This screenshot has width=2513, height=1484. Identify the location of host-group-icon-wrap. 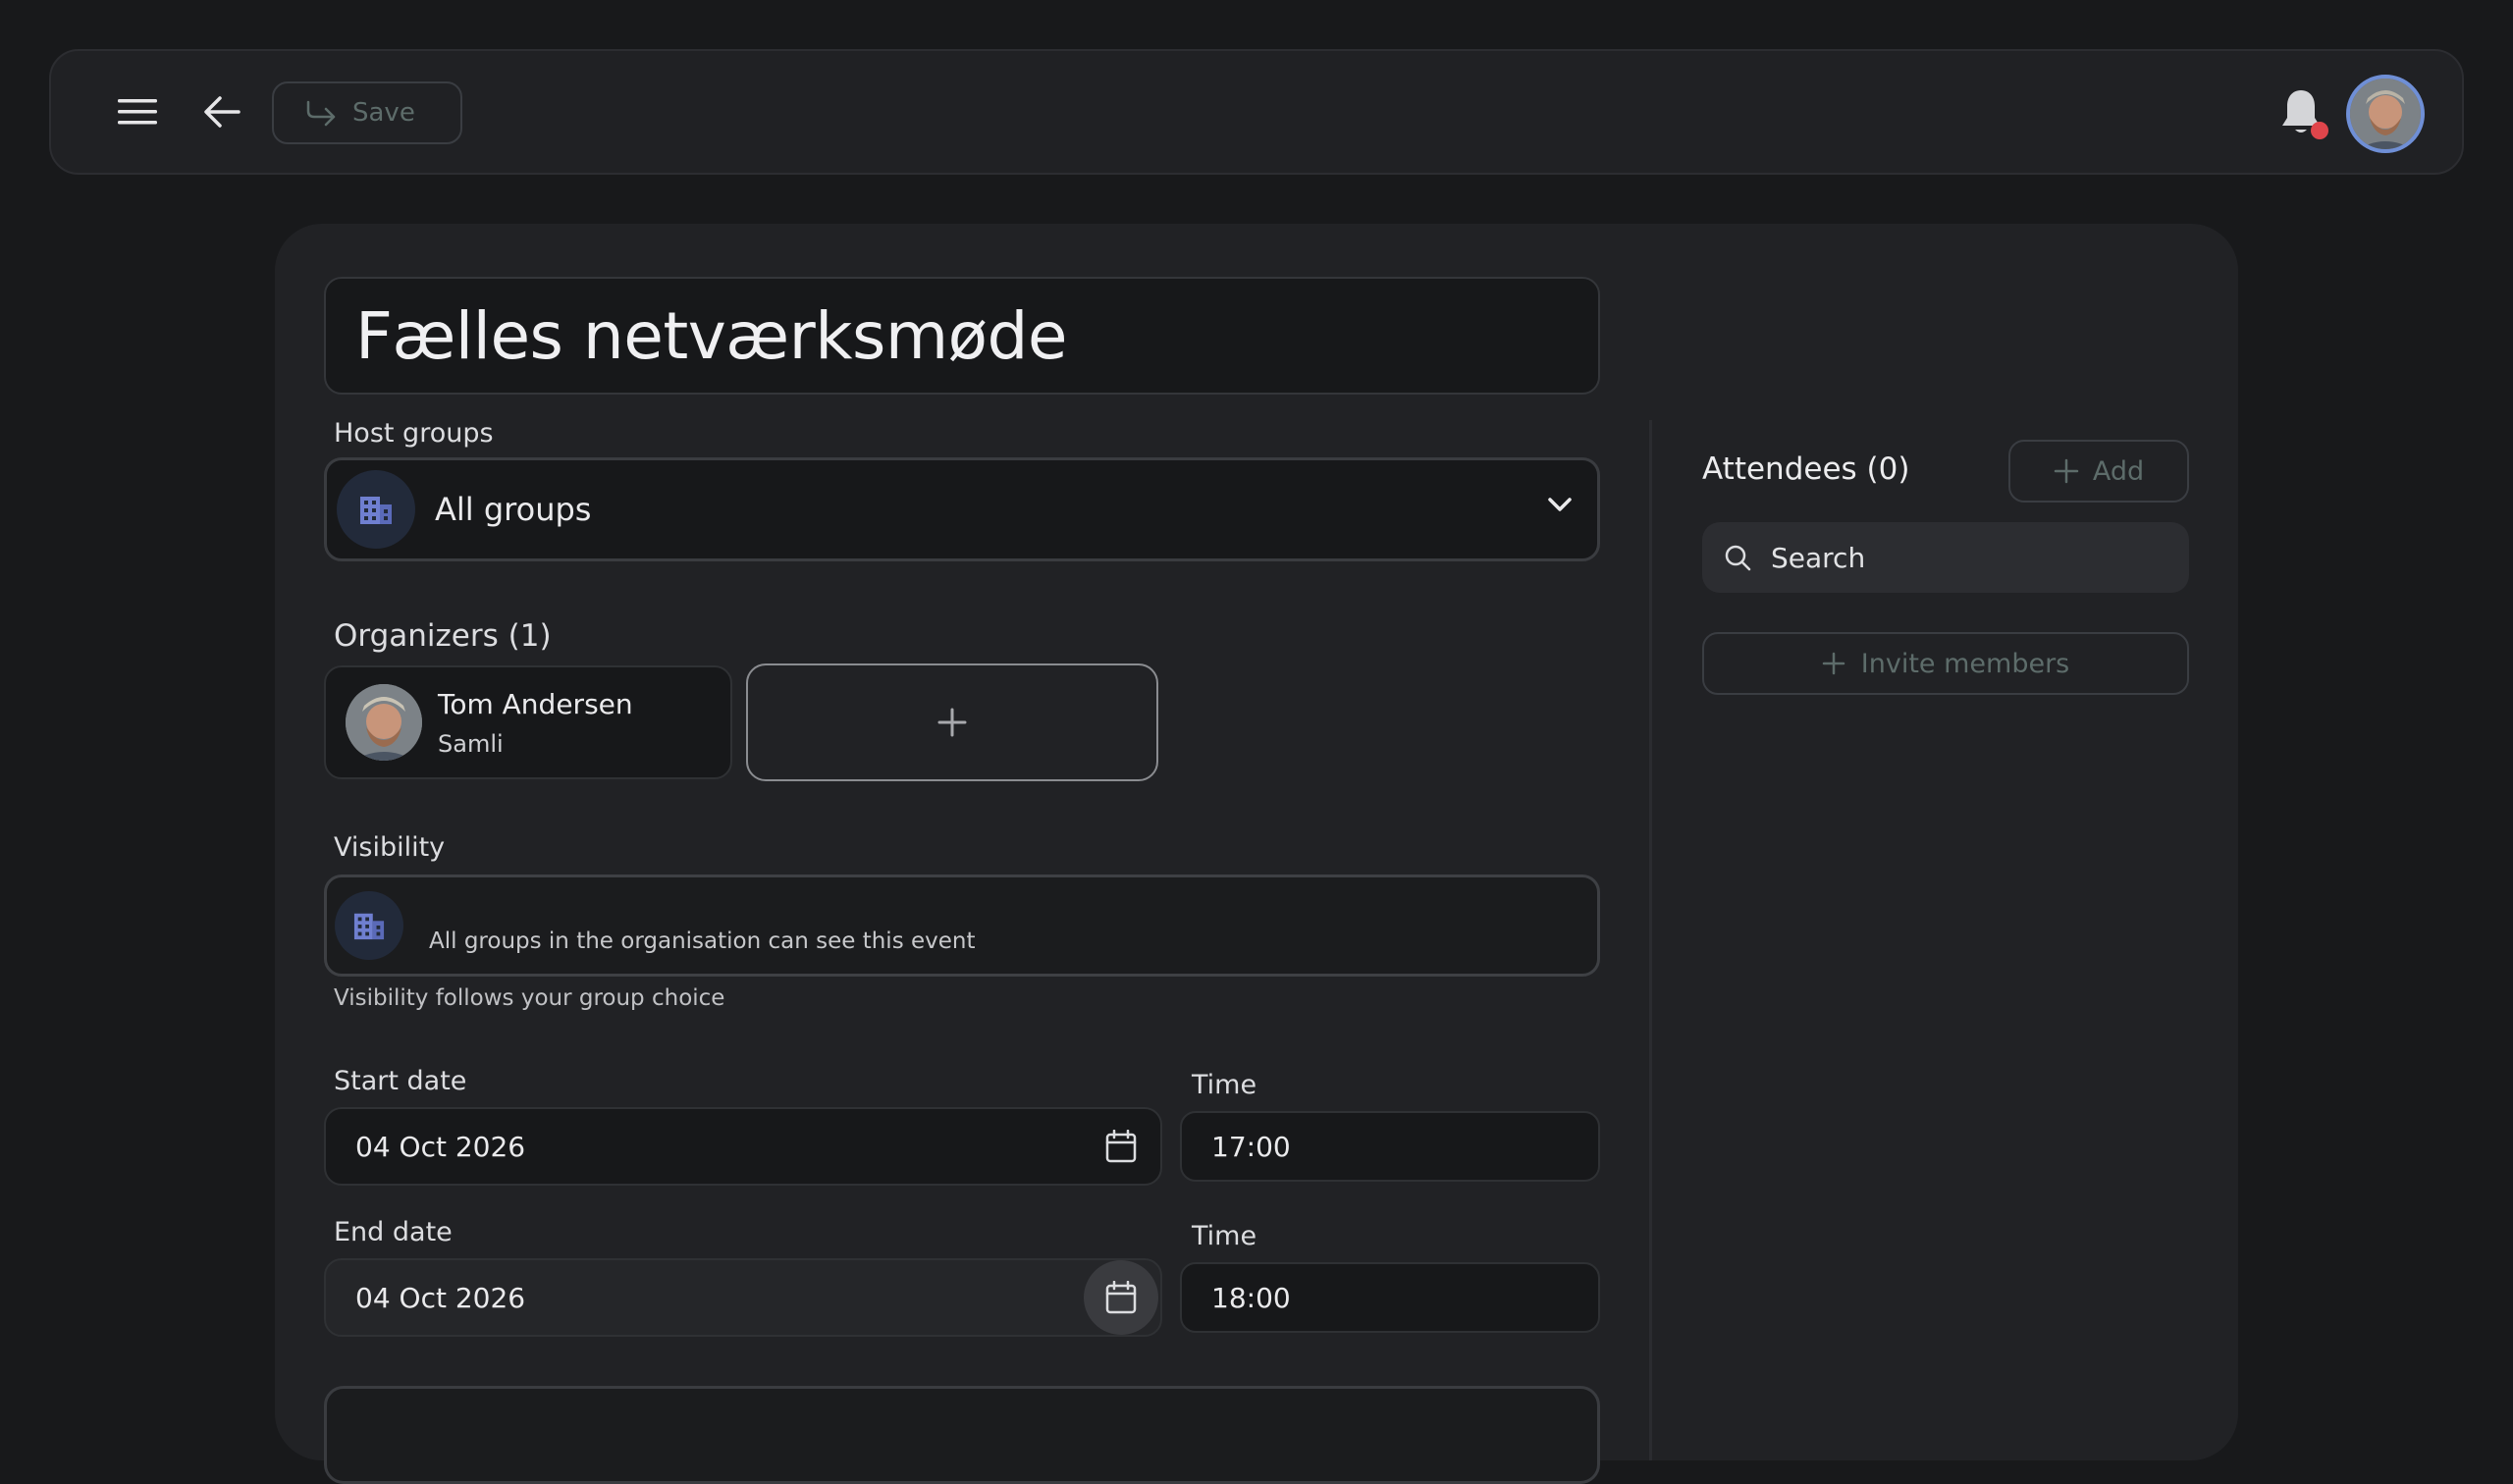
(376, 510).